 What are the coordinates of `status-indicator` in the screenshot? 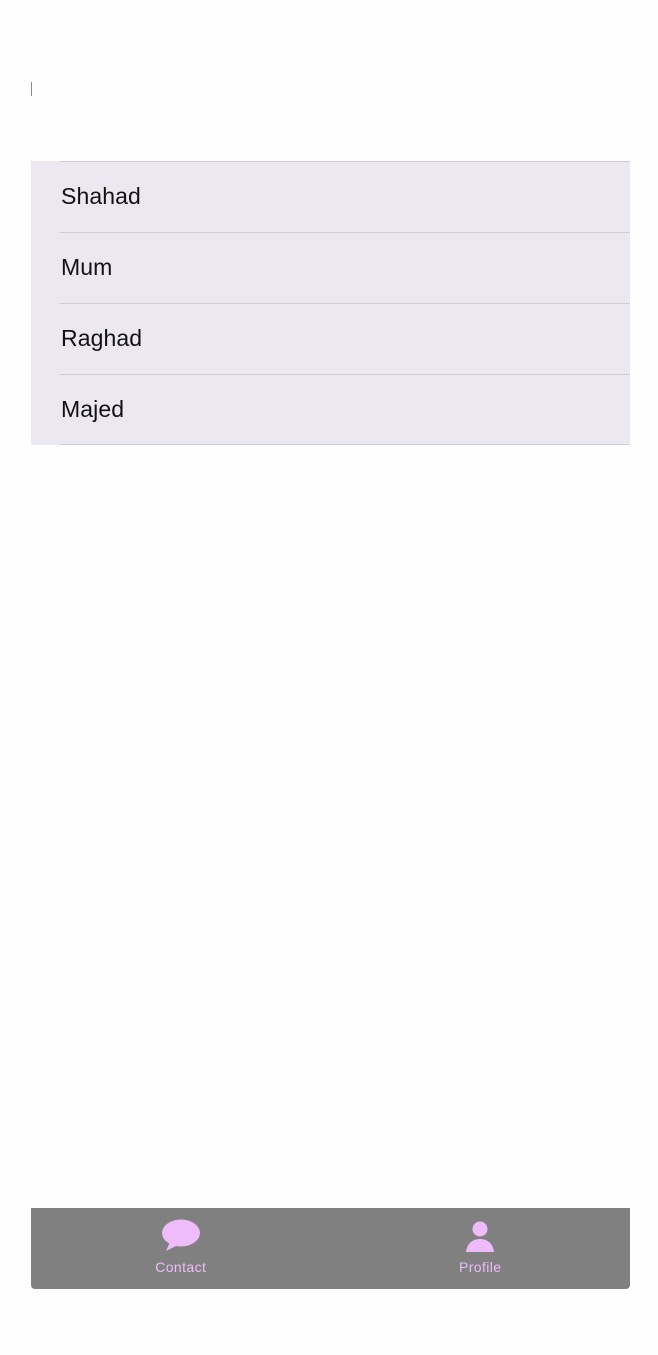 It's located at (31, 89).